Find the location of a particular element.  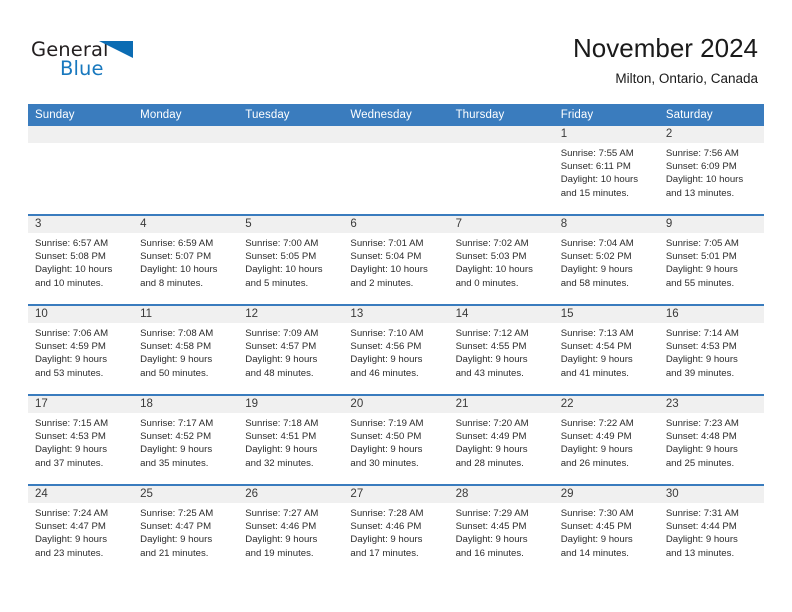

daylight-line-2: and 17 minutes. is located at coordinates (384, 553).